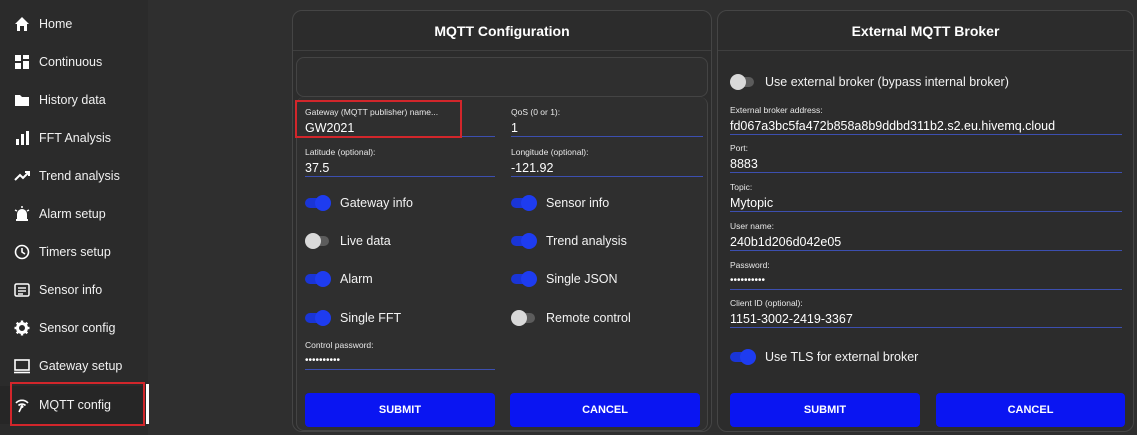 This screenshot has height=435, width=1137. What do you see at coordinates (400, 410) in the screenshot?
I see `mqtt-submit-button: SUBMIT` at bounding box center [400, 410].